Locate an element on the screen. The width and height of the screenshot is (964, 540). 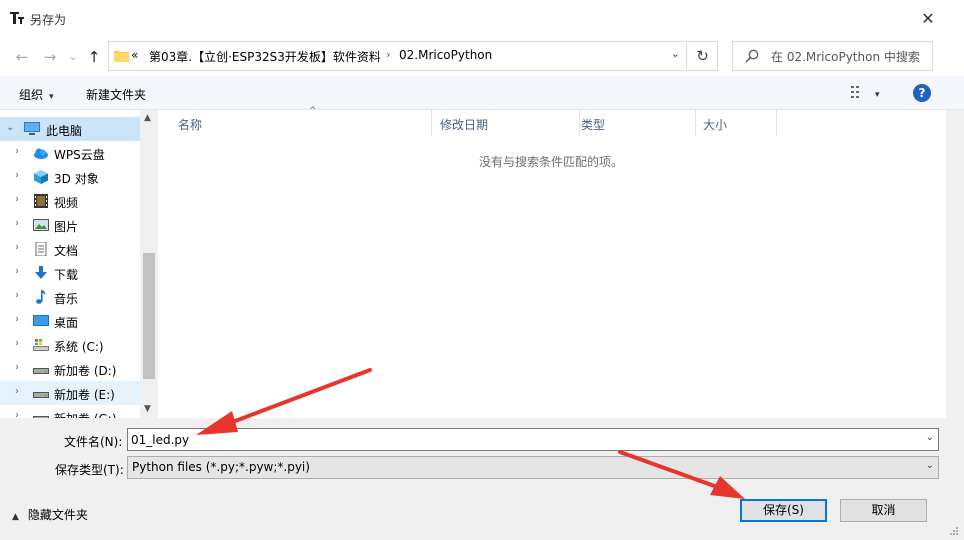
address-dropdown-icon: ⌄ is located at coordinates (675, 53).